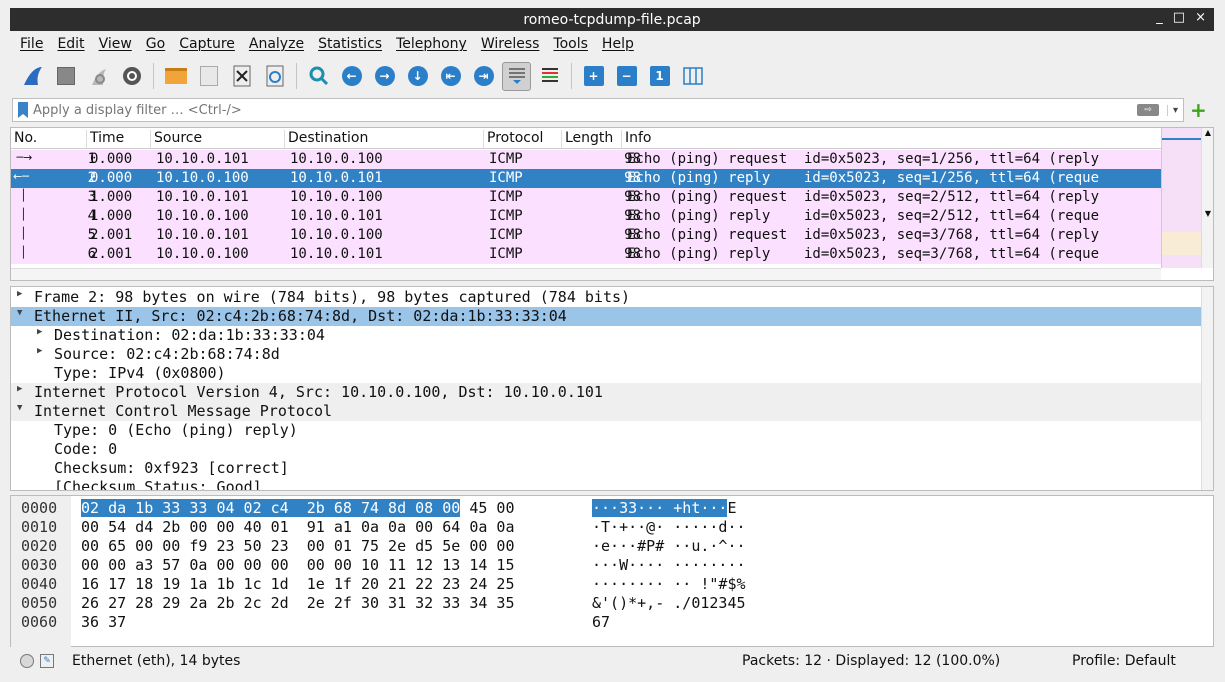 The width and height of the screenshot is (1225, 682). What do you see at coordinates (606, 484) in the screenshot?
I see `detail-row: [Checksum Status: Good]` at bounding box center [606, 484].